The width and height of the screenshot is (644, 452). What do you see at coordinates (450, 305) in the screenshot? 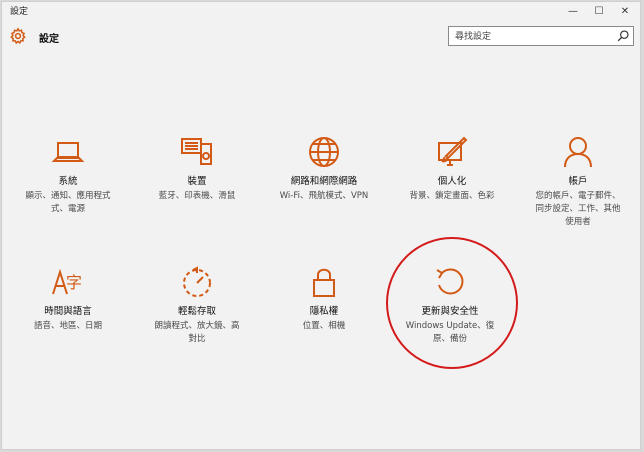
I see `tile-update-security: 更新與安全性 Windows Update、復 原、備份` at bounding box center [450, 305].